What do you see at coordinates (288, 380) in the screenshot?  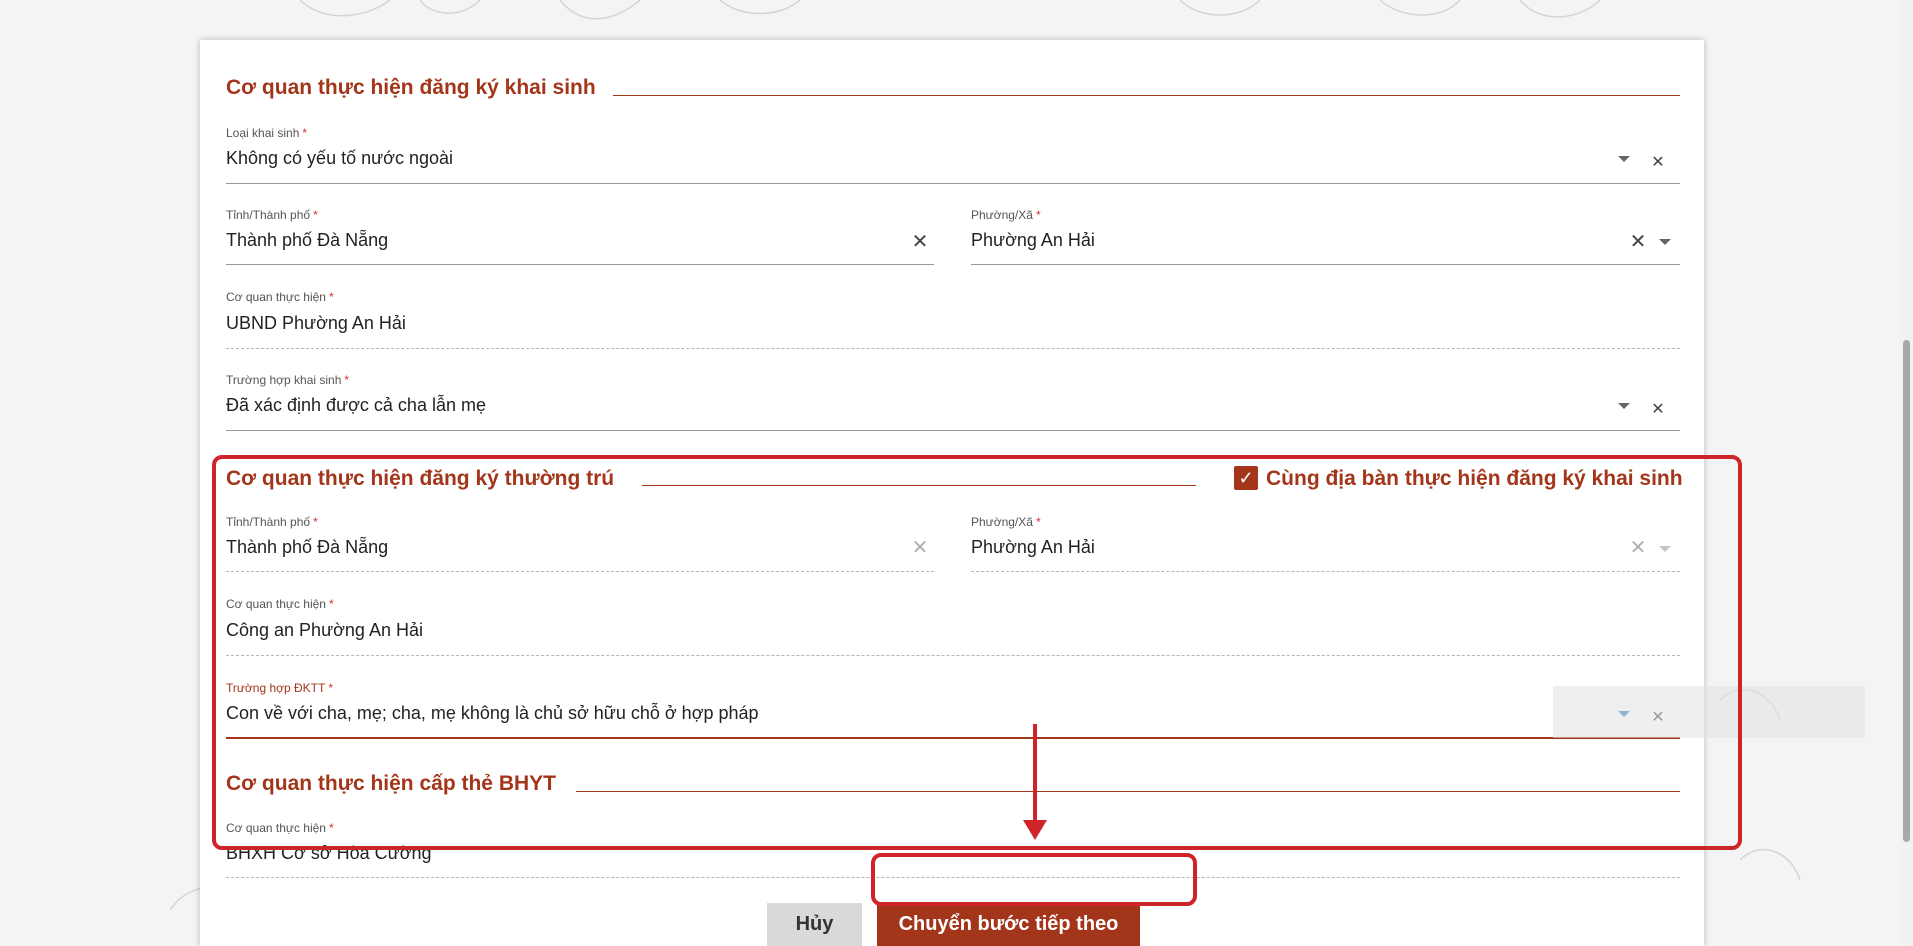 I see `birth-case-label: Trường hợp khai sinh *` at bounding box center [288, 380].